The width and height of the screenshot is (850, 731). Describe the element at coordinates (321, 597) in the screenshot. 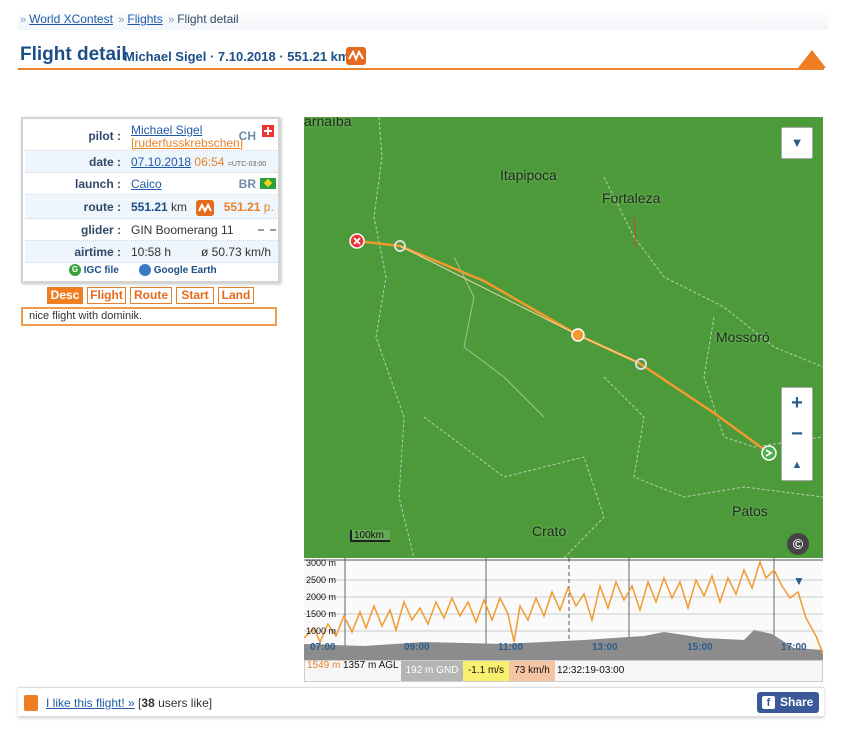

I see `alt-label-2000: 2000 m` at that location.